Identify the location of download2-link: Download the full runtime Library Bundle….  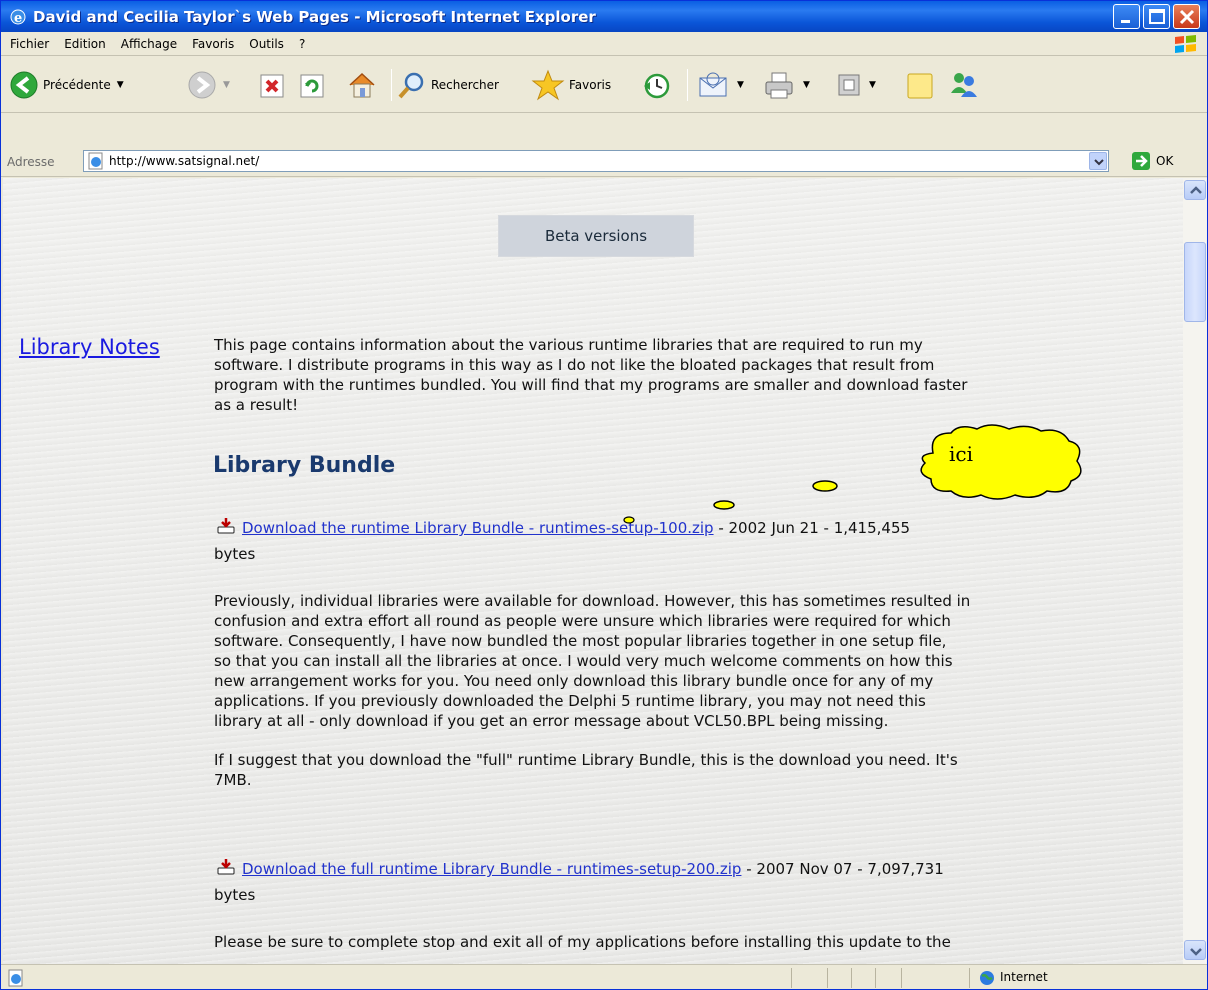
(491, 869).